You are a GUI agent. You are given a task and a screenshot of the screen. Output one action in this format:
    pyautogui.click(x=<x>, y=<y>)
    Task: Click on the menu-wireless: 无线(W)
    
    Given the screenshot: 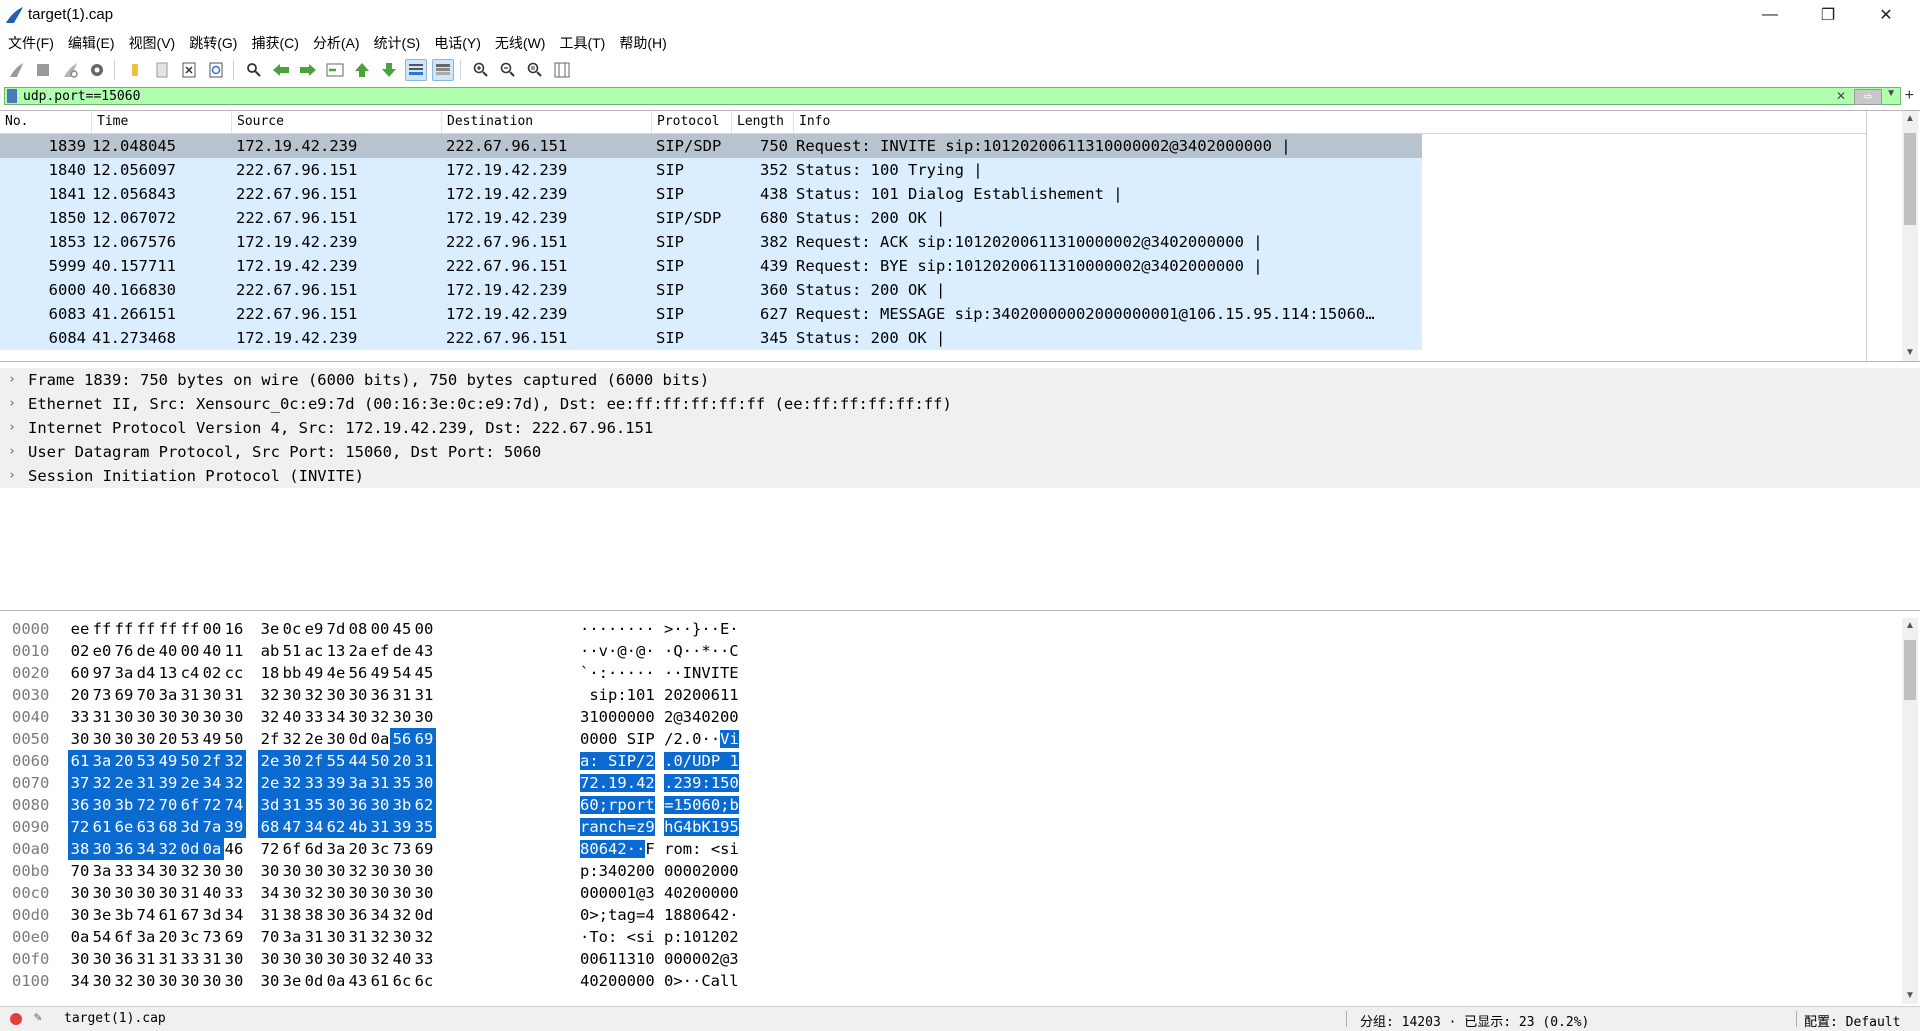 What is the action you would take?
    pyautogui.click(x=520, y=43)
    